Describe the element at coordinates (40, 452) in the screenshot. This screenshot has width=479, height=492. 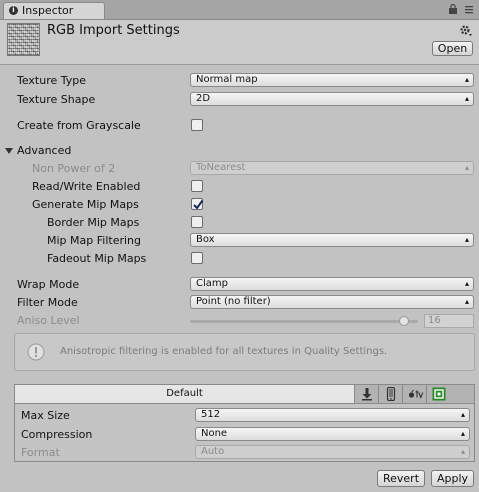
I see `format-label: Format` at that location.